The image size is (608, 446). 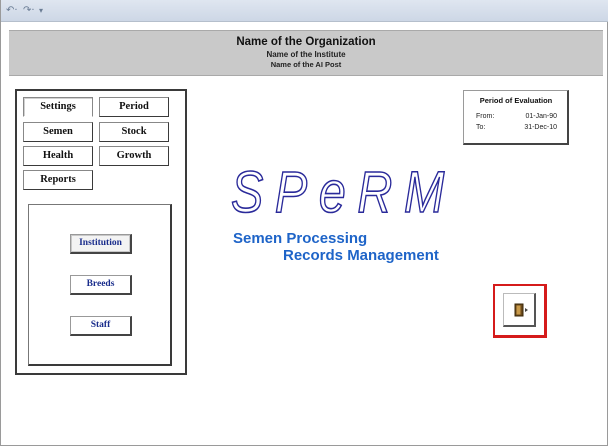 I want to click on from-label: From:, so click(x=485, y=116).